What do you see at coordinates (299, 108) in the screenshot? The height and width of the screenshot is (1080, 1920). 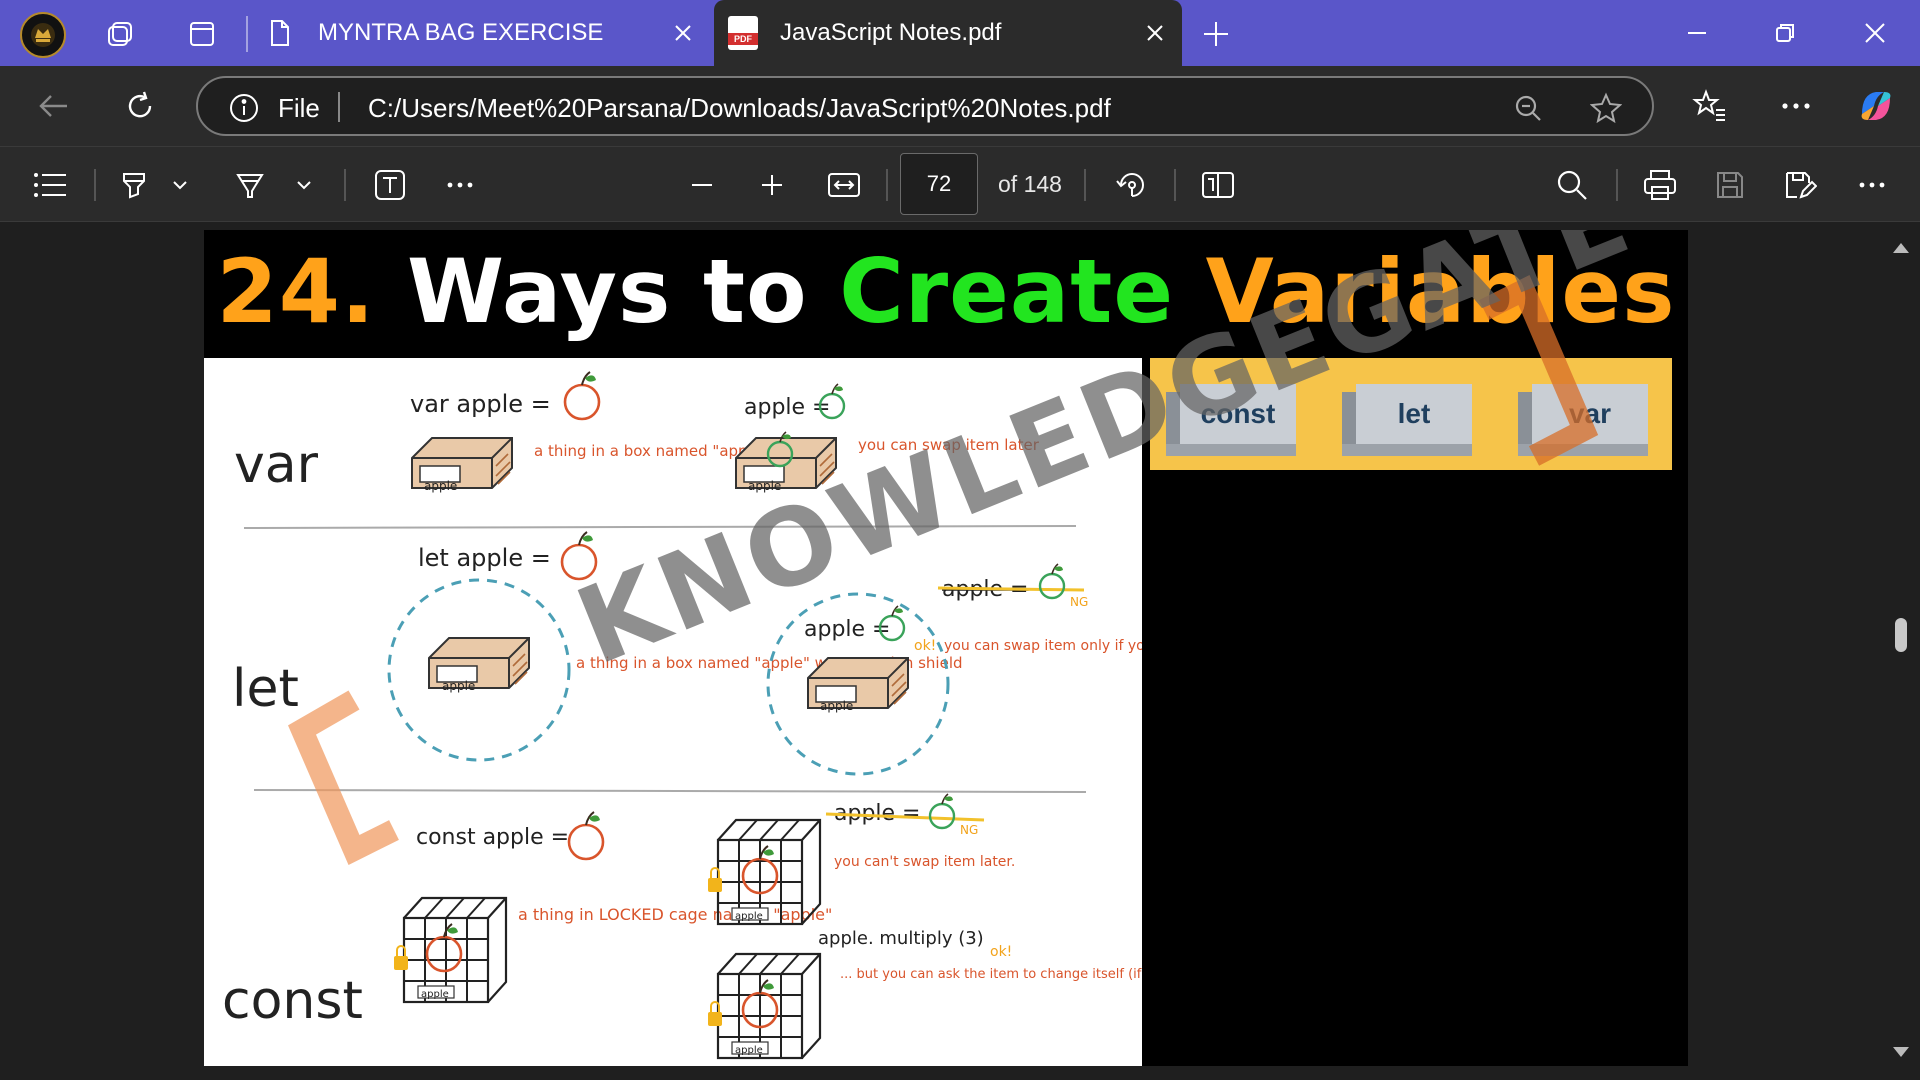 I see `scheme-label: File` at bounding box center [299, 108].